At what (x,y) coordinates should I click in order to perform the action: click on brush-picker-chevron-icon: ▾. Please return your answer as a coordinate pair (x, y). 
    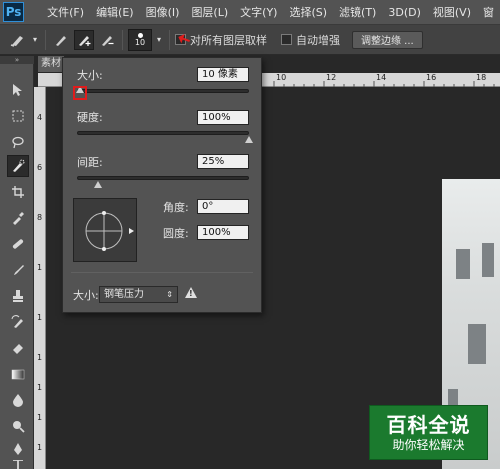
    Looking at the image, I should click on (159, 40).